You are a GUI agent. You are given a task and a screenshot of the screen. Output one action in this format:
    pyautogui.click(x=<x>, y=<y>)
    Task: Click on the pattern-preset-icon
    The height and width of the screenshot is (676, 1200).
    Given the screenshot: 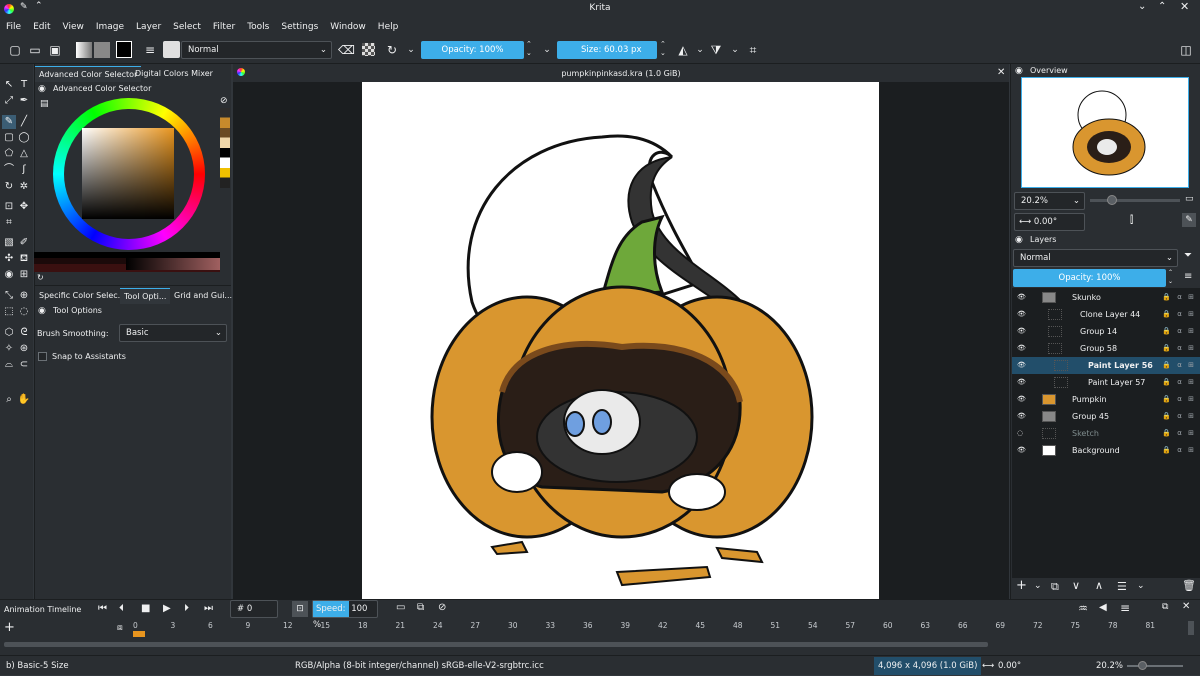 What is the action you would take?
    pyautogui.click(x=102, y=50)
    